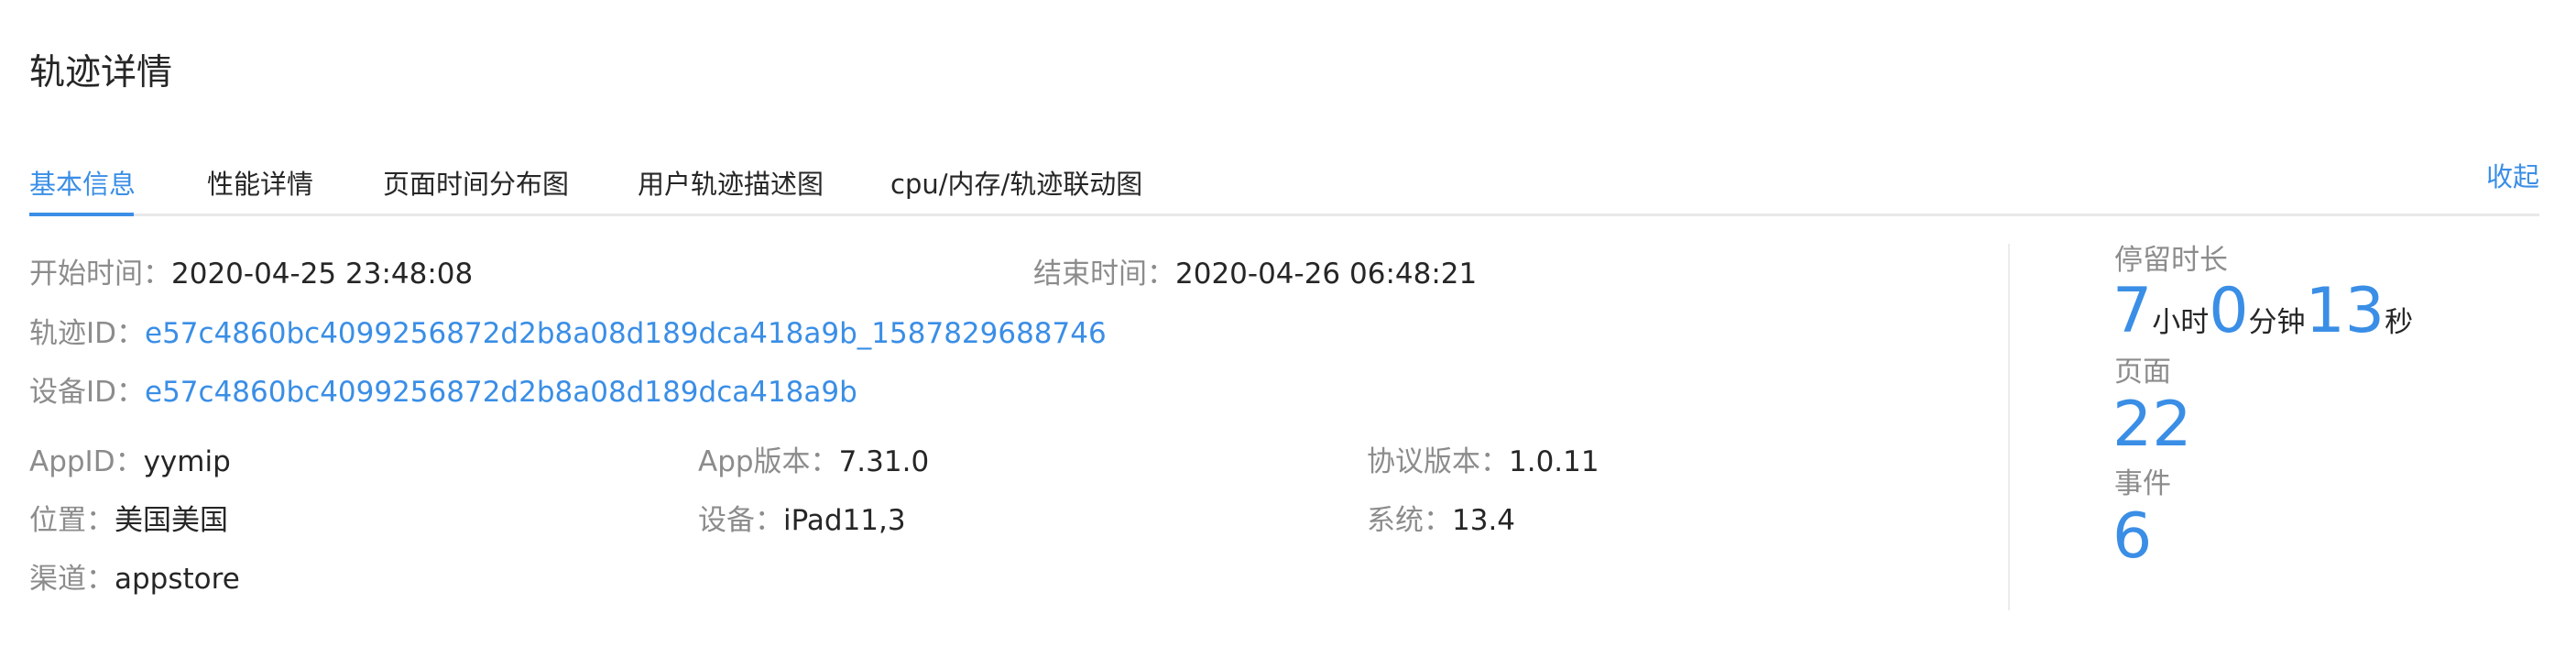 This screenshot has width=2576, height=669. I want to click on app-version-row: App版本：7.31.0, so click(814, 462).